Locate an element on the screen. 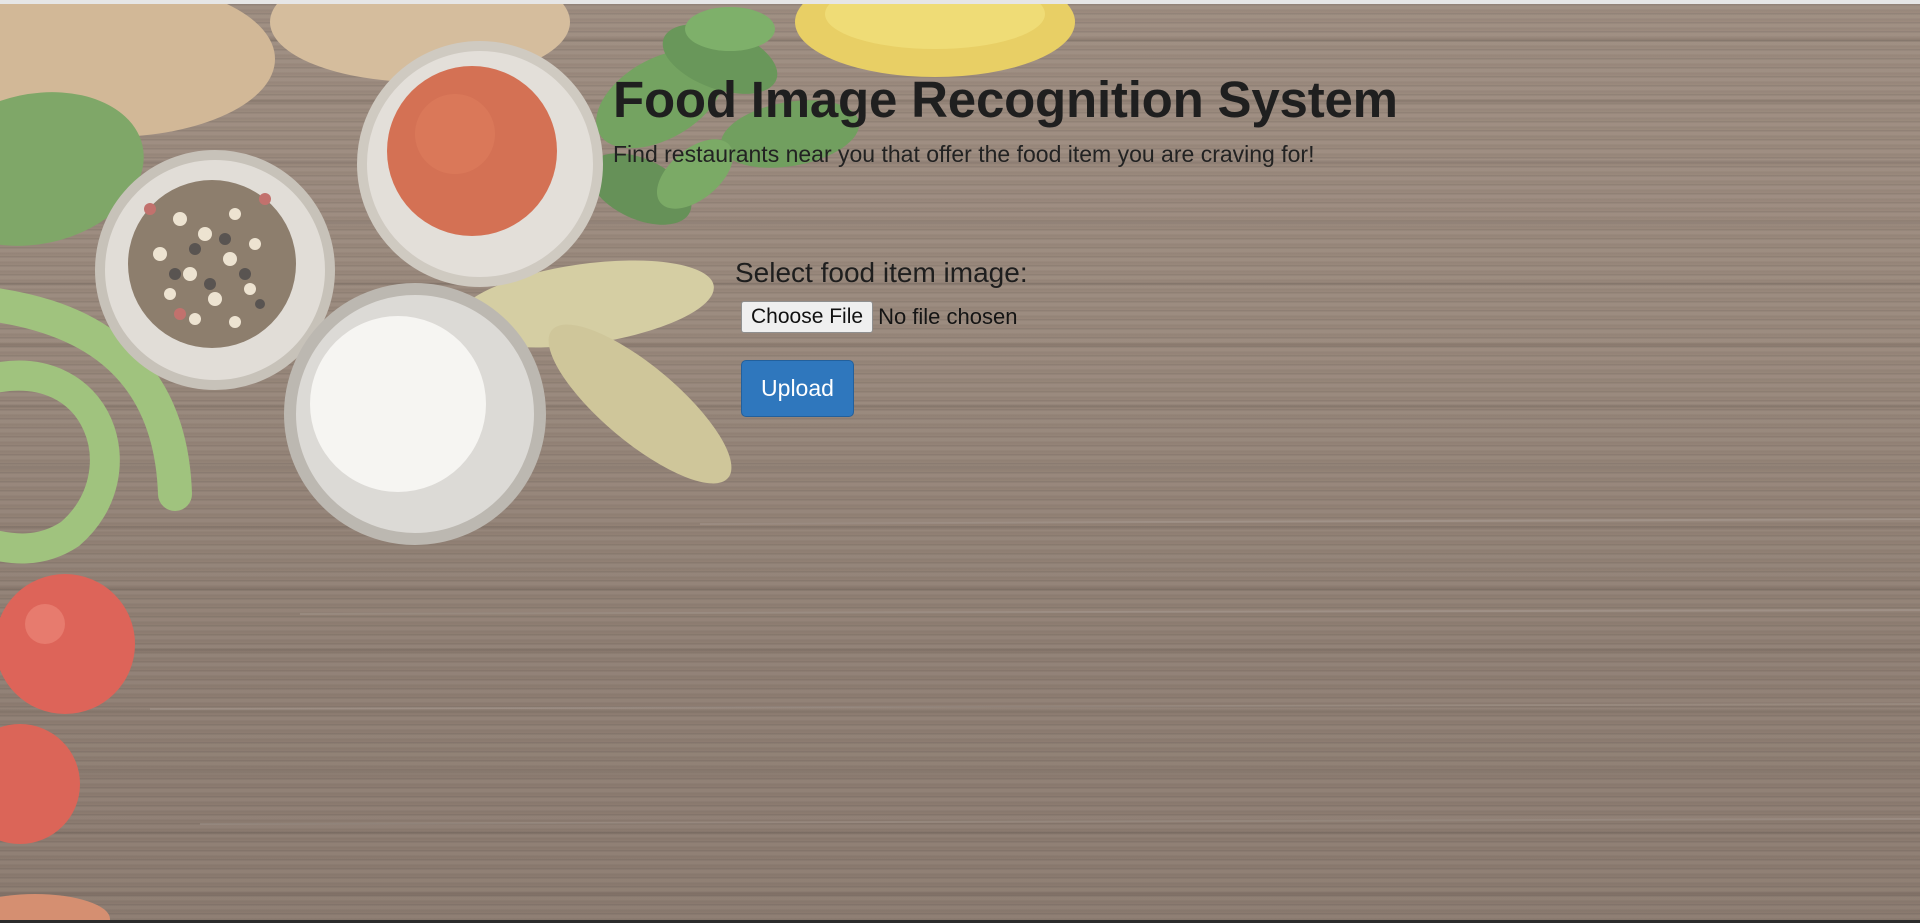 This screenshot has width=1920, height=923. file-input: Choose File No file chosen is located at coordinates (879, 317).